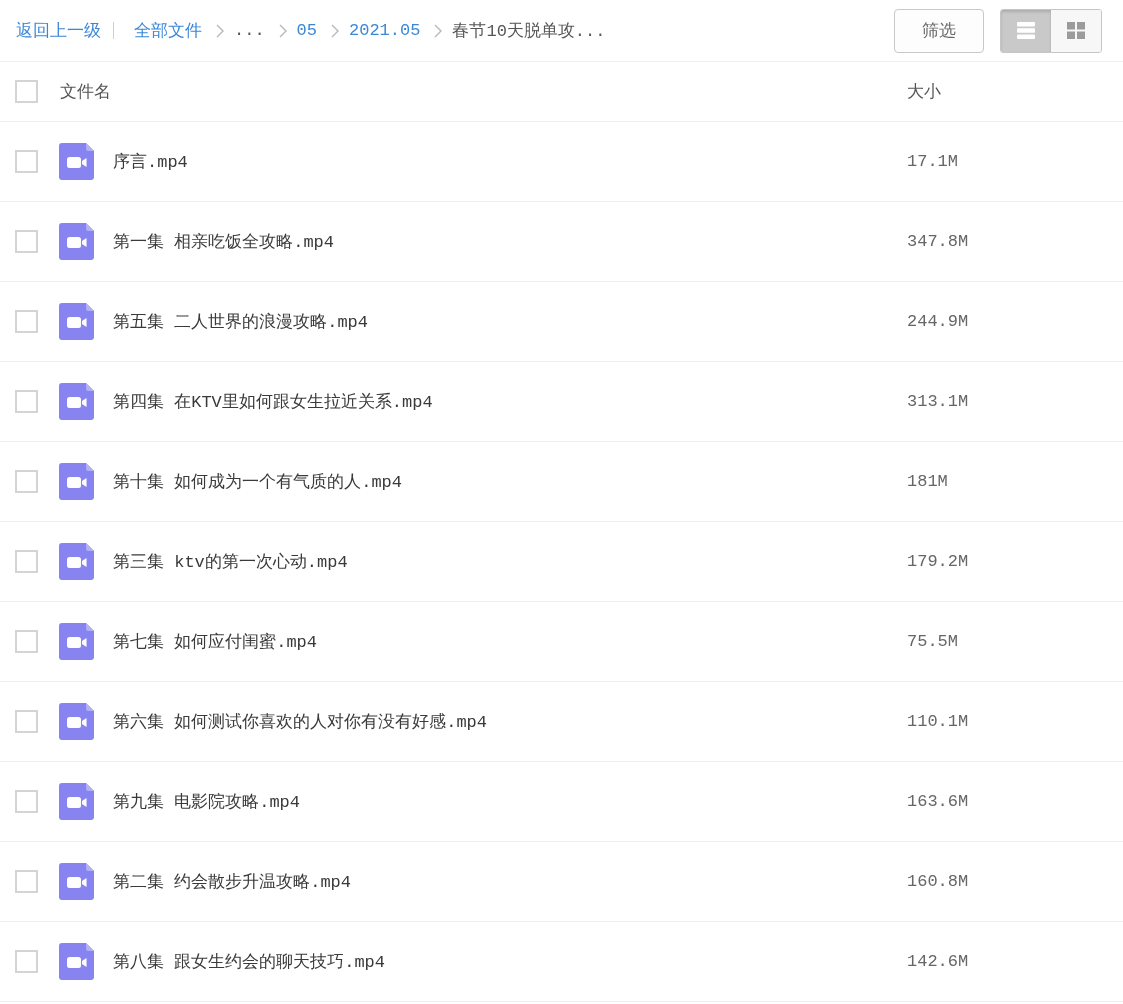  Describe the element at coordinates (510, 801) in the screenshot. I see `file-name: 第九集 电影院攻略.mp4` at that location.